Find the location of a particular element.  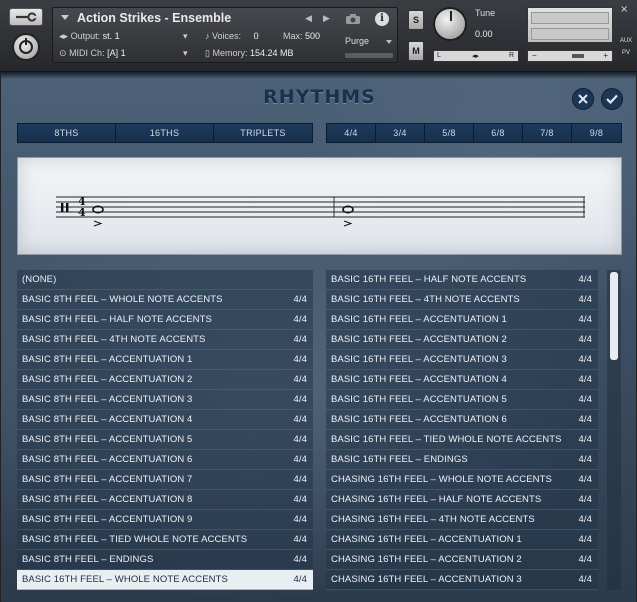

rhythm-name: BASIC 16TH FEEL – ACCENTUATION 6 is located at coordinates (419, 419).